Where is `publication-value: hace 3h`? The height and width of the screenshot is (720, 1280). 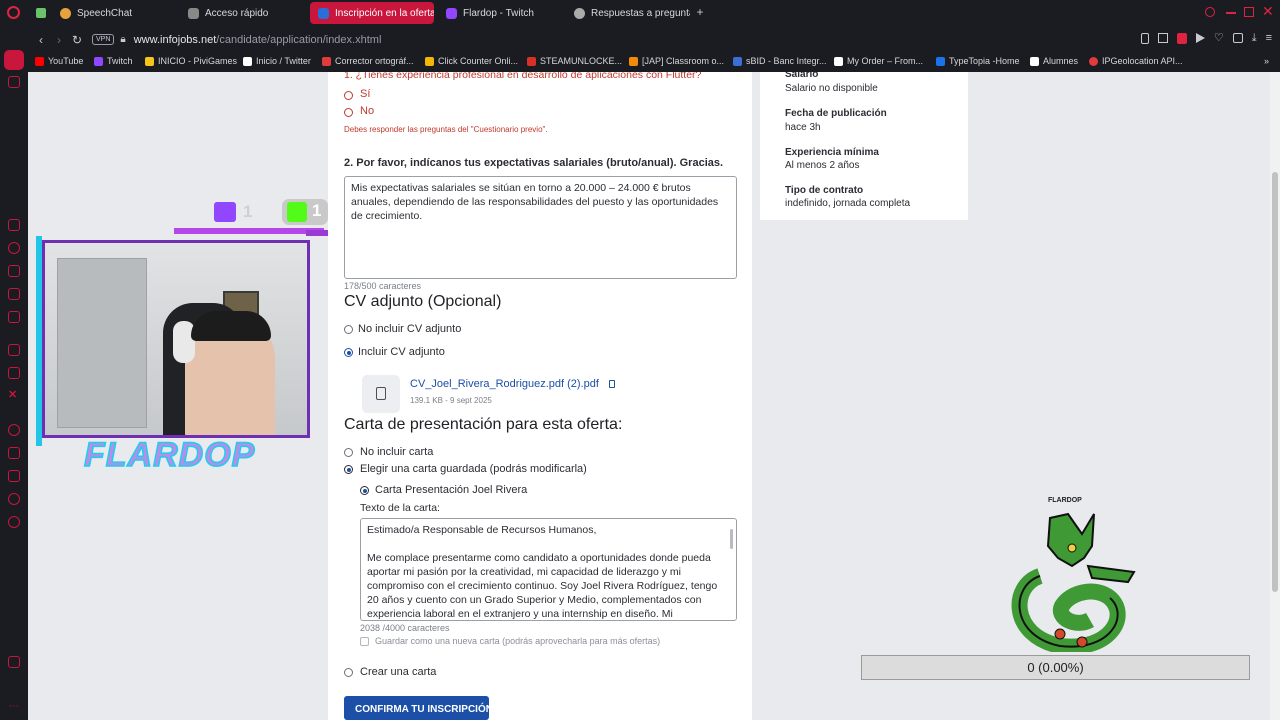 publication-value: hace 3h is located at coordinates (803, 127).